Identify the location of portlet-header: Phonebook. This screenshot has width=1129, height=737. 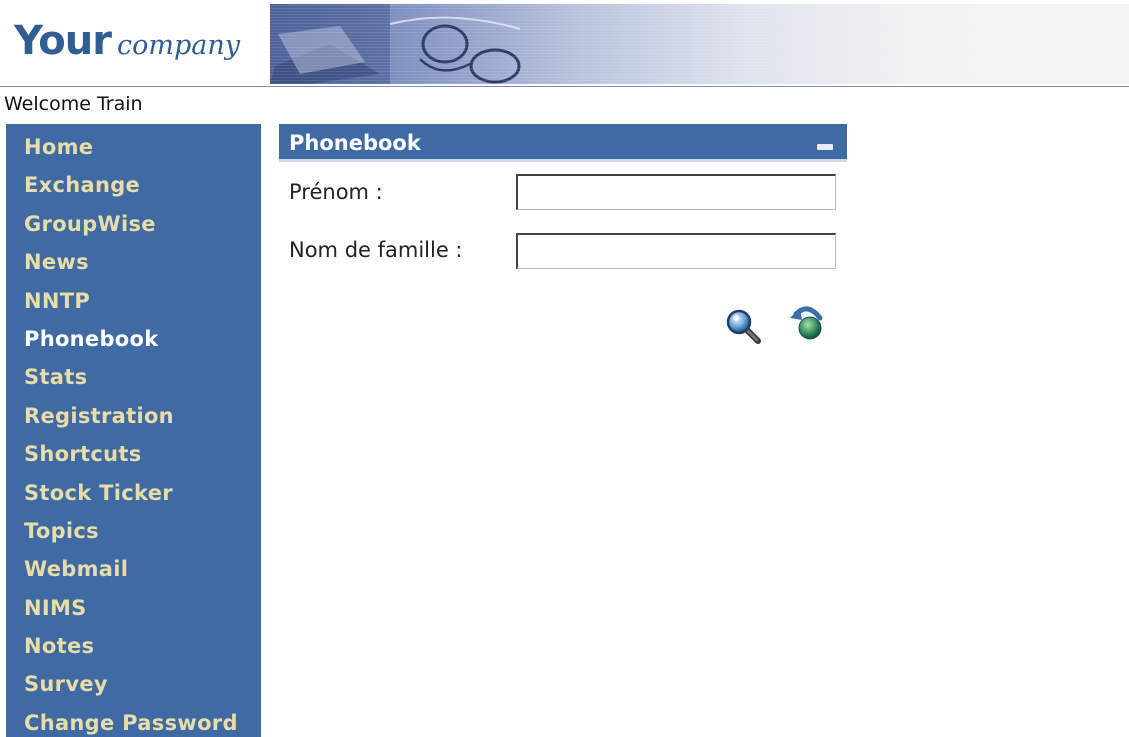
(563, 143).